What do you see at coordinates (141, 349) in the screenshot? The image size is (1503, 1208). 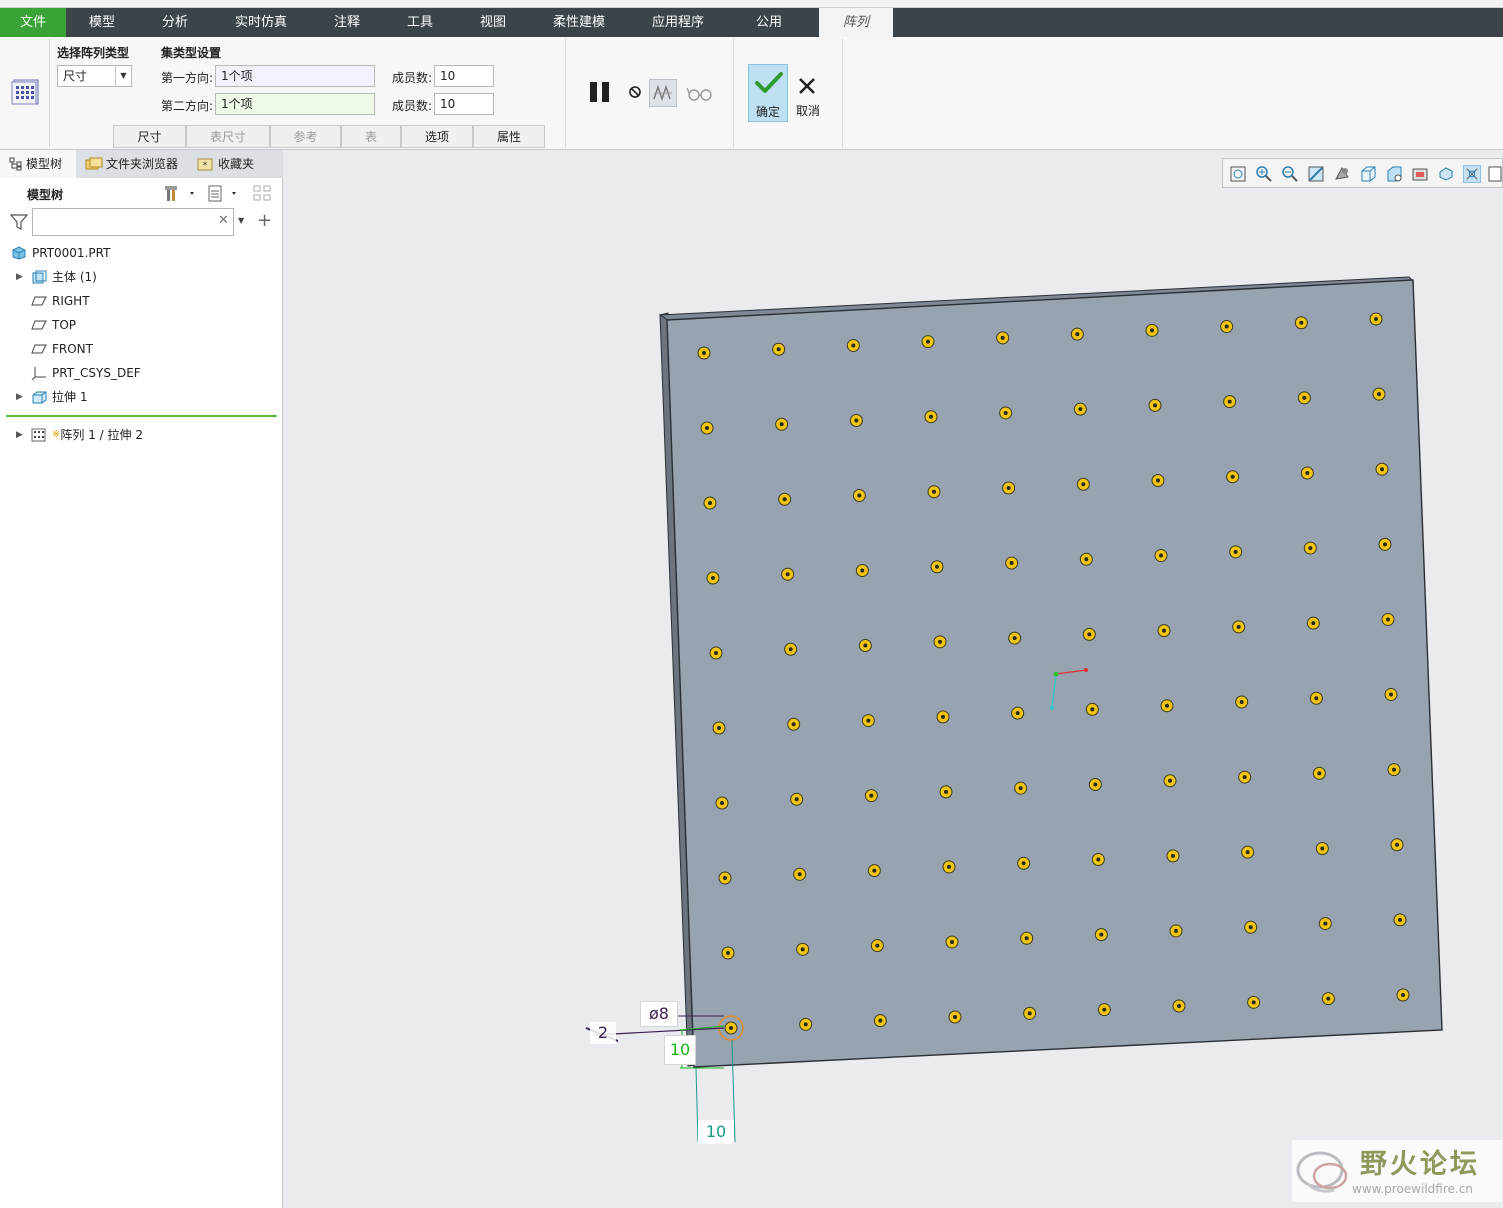 I see `tree-item-front-plane: FRONT` at bounding box center [141, 349].